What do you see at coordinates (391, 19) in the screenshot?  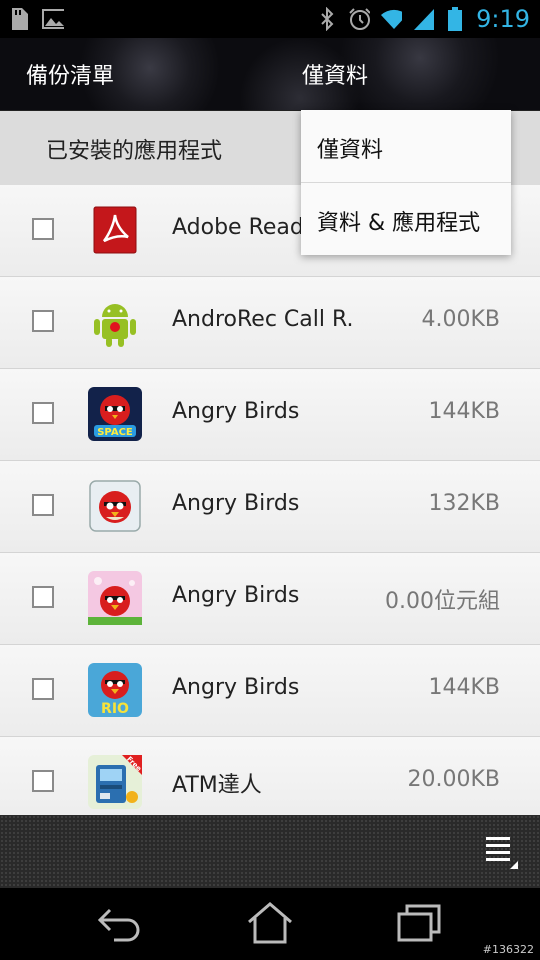 I see `wifi-icon` at bounding box center [391, 19].